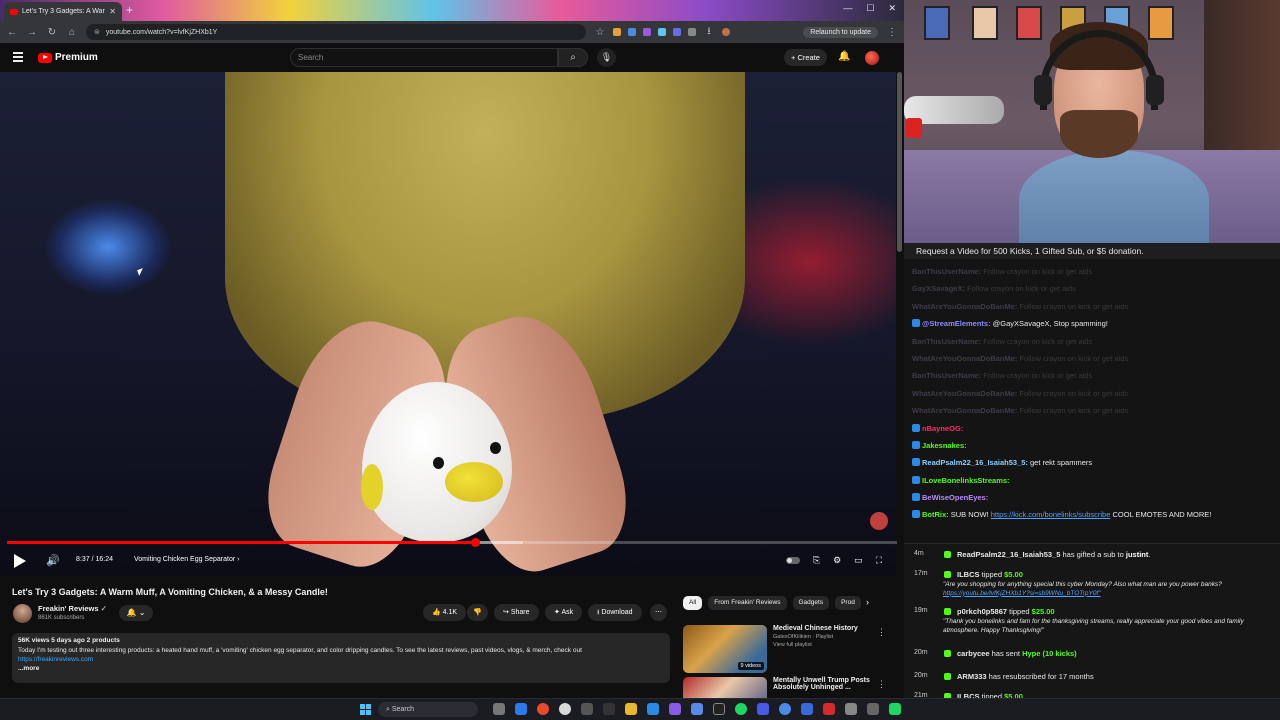  Describe the element at coordinates (606, 57) in the screenshot. I see `voice-search-button: 🎙` at that location.